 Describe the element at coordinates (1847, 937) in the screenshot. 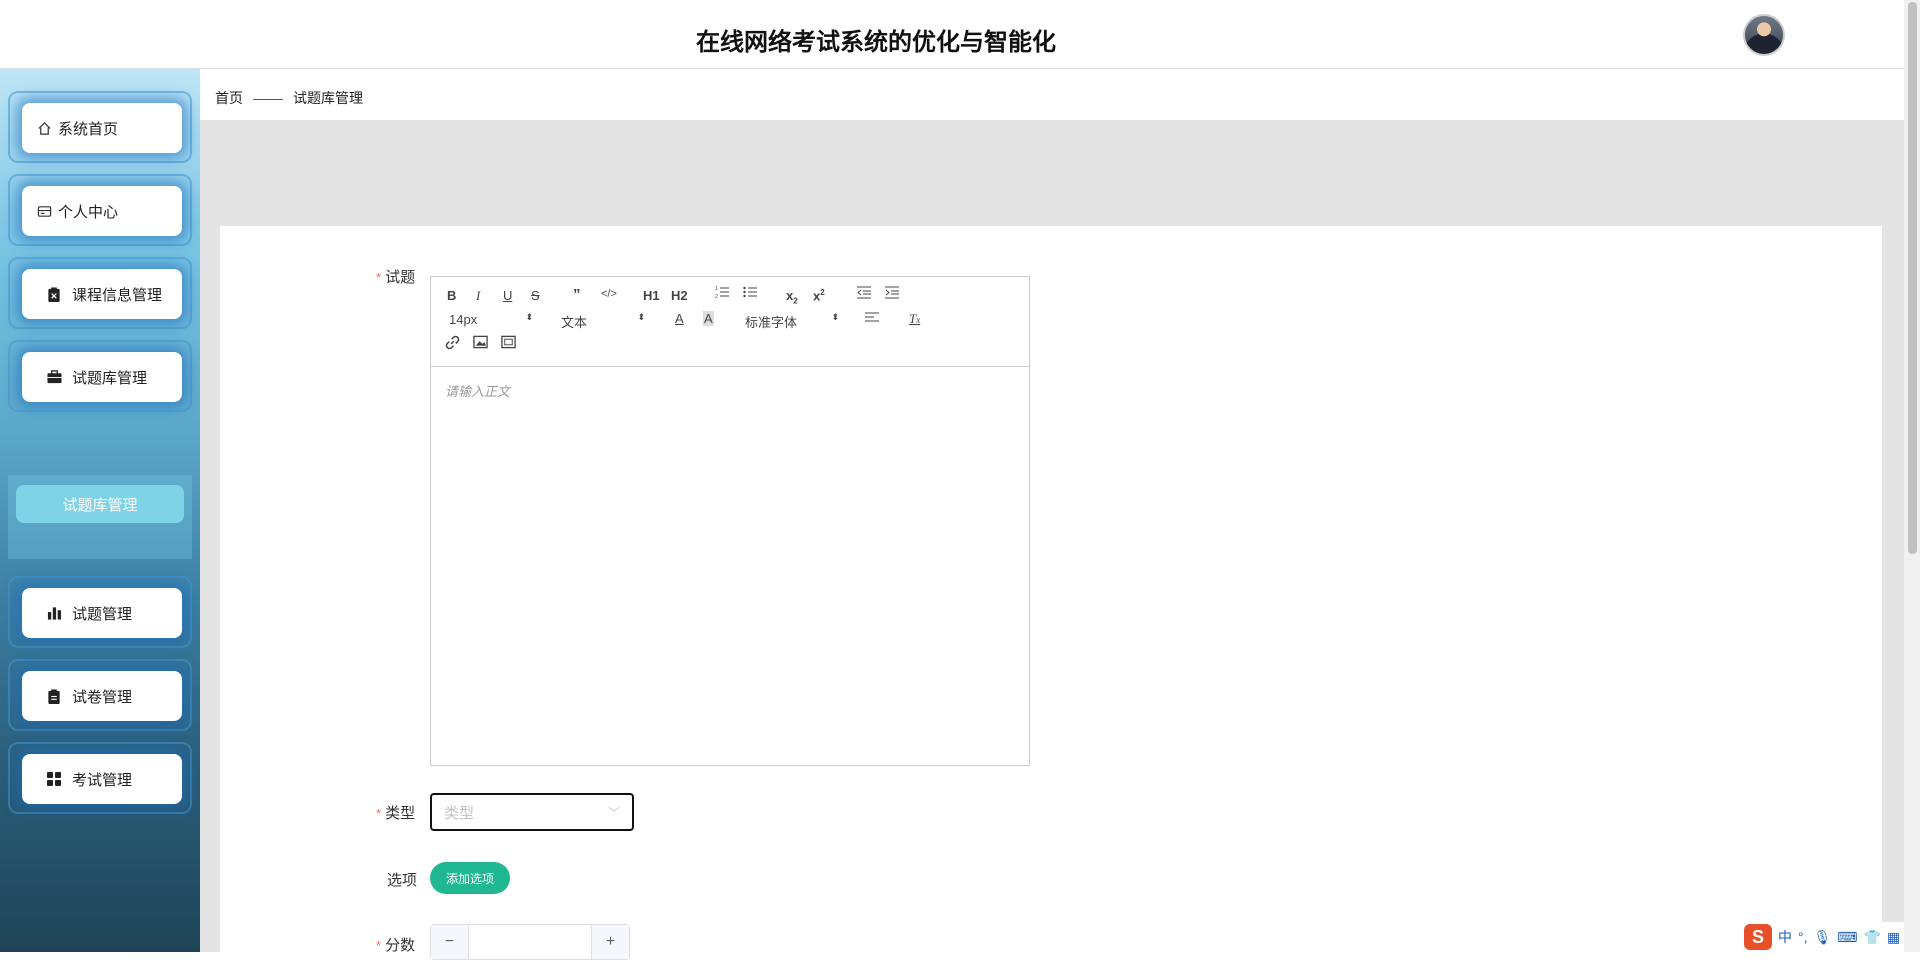

I see `keyboard-icon: ⌨` at that location.